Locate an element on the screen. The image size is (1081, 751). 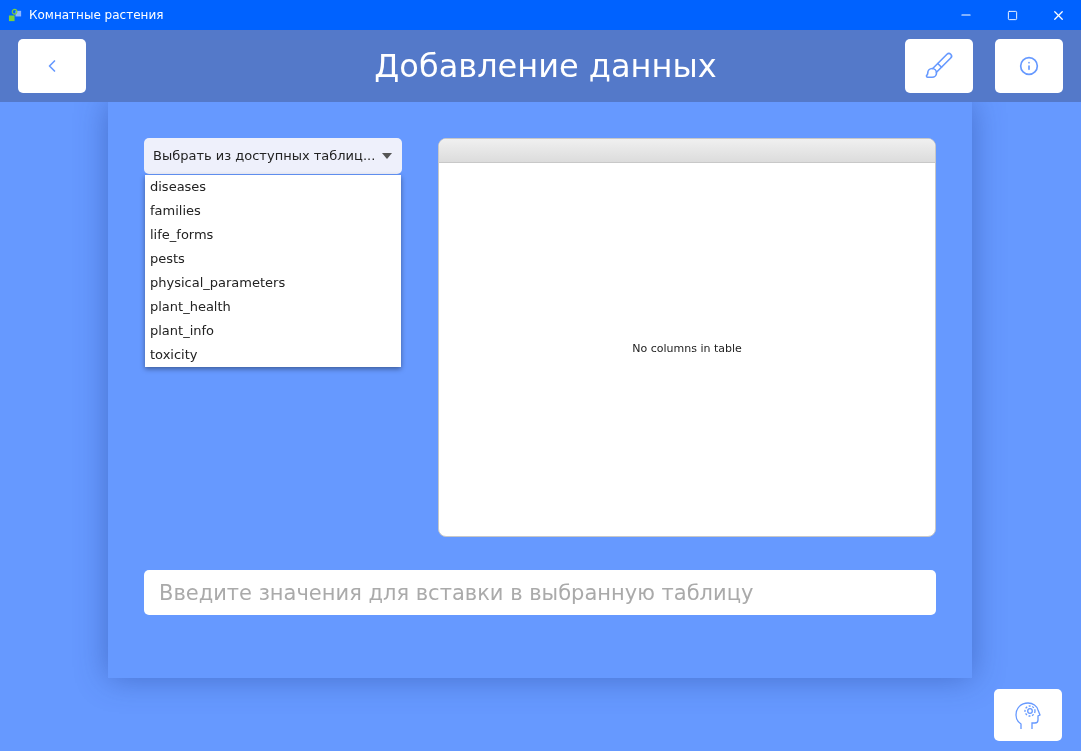
plant-app-icon is located at coordinates (15, 15).